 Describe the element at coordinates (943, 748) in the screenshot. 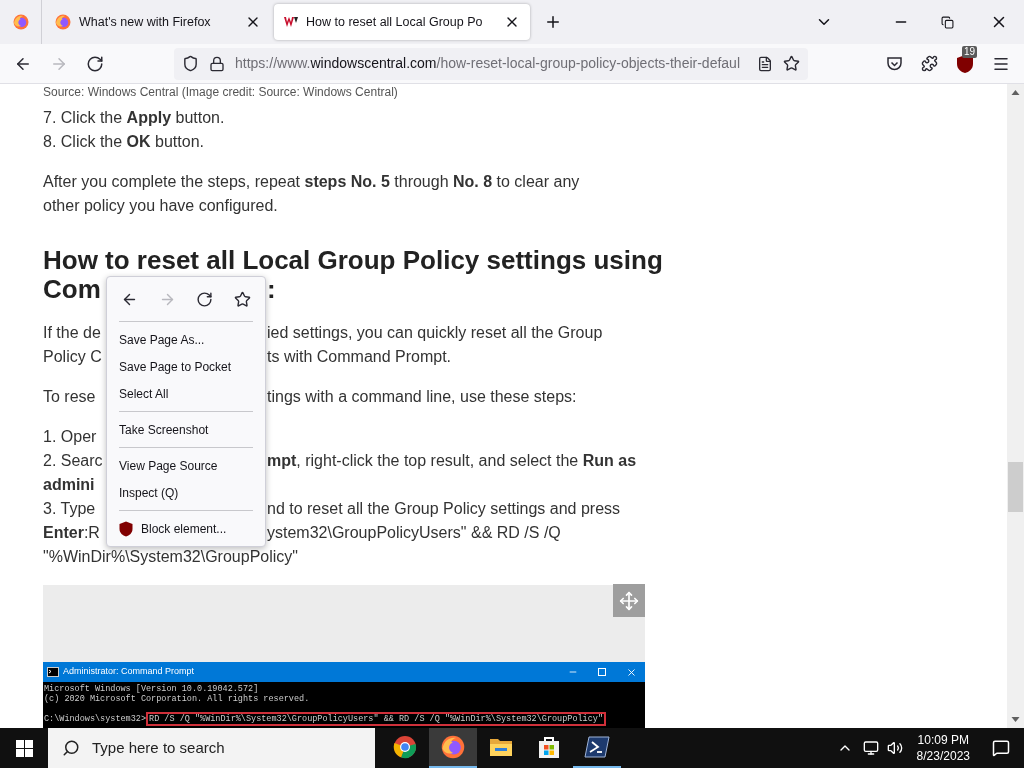

I see `clock: 10:09 PM 8/23/2023` at that location.